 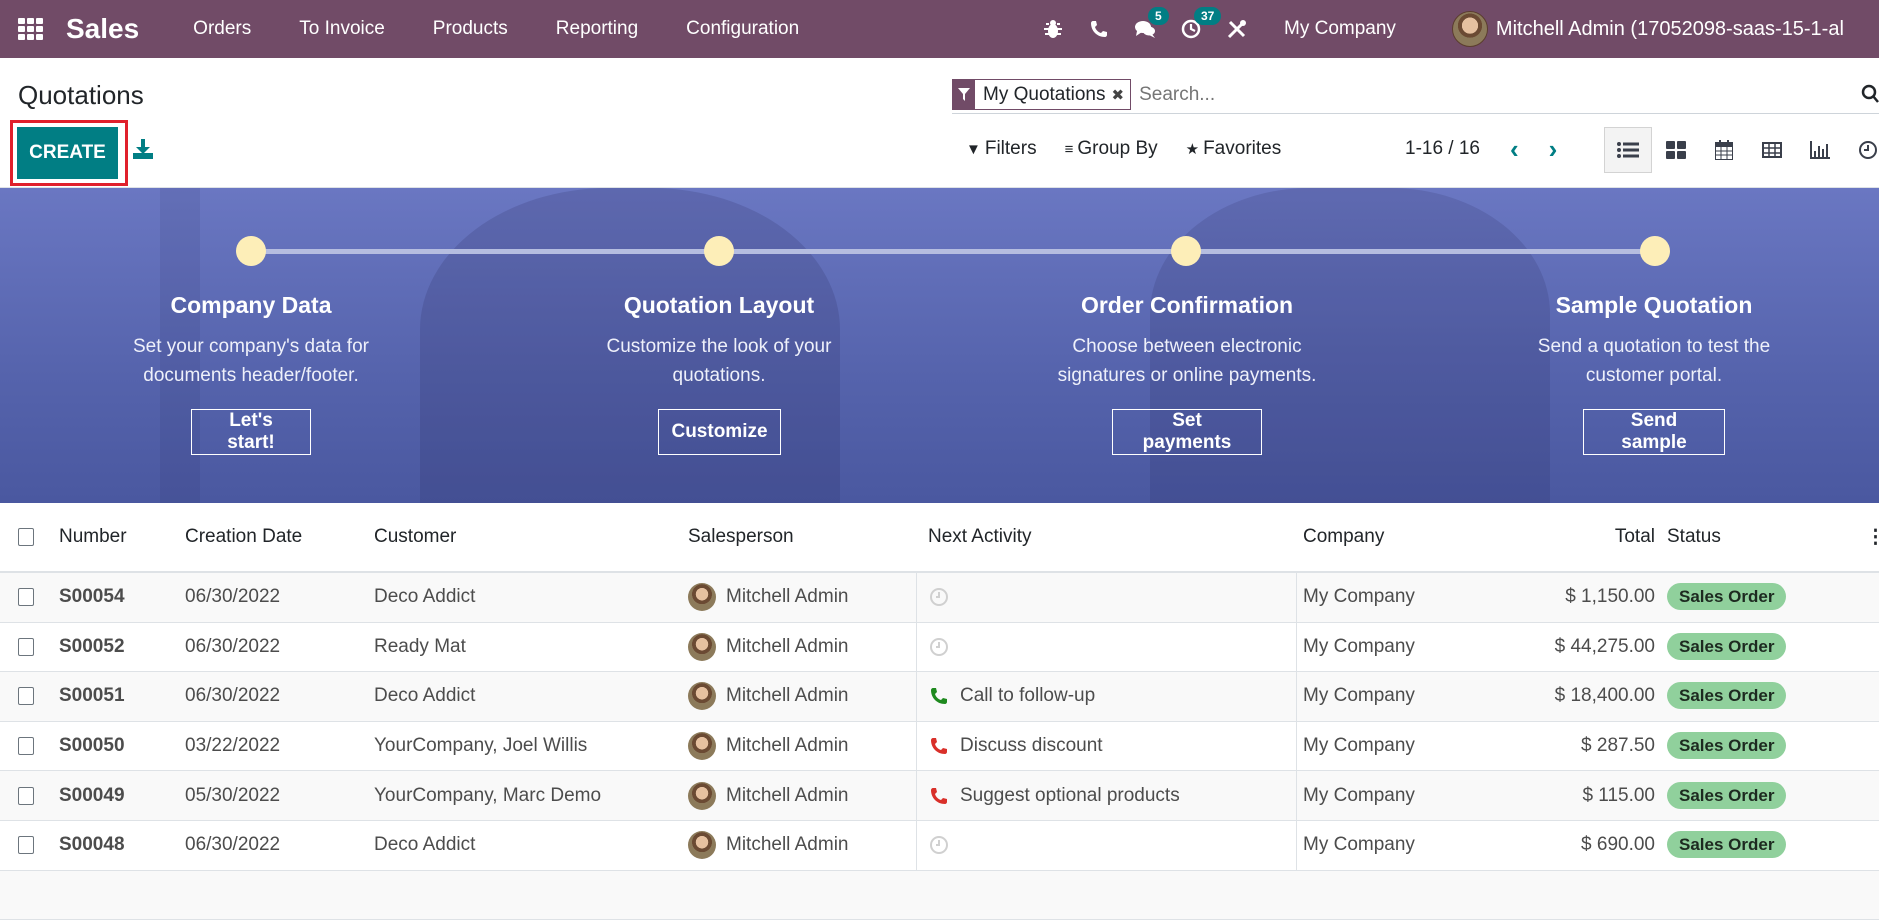 I want to click on header-number: Number, so click(x=93, y=537).